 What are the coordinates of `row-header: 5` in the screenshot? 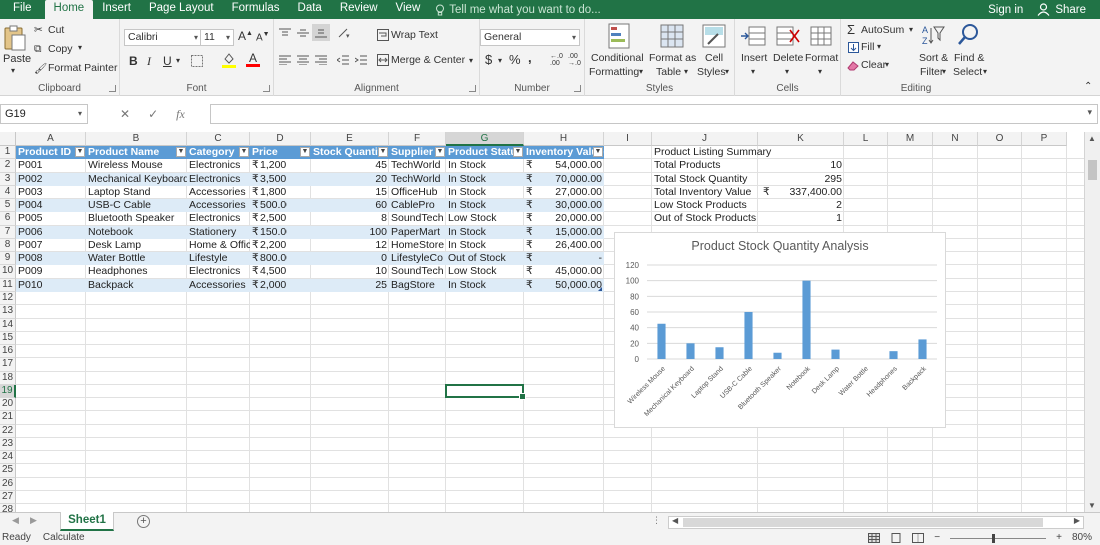 It's located at (8, 206).